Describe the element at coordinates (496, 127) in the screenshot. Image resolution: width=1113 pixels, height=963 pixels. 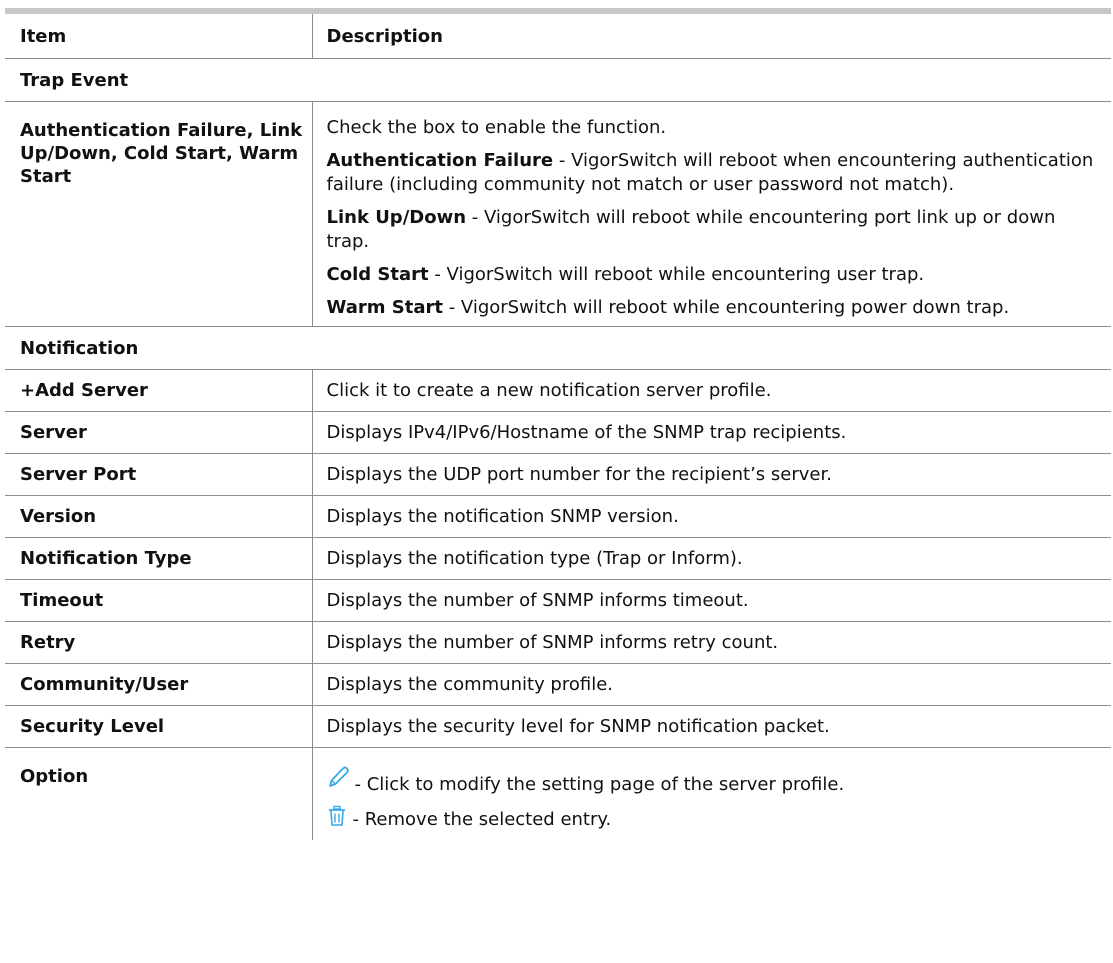
I see `intro-text: Check the box to enable the function.` at that location.